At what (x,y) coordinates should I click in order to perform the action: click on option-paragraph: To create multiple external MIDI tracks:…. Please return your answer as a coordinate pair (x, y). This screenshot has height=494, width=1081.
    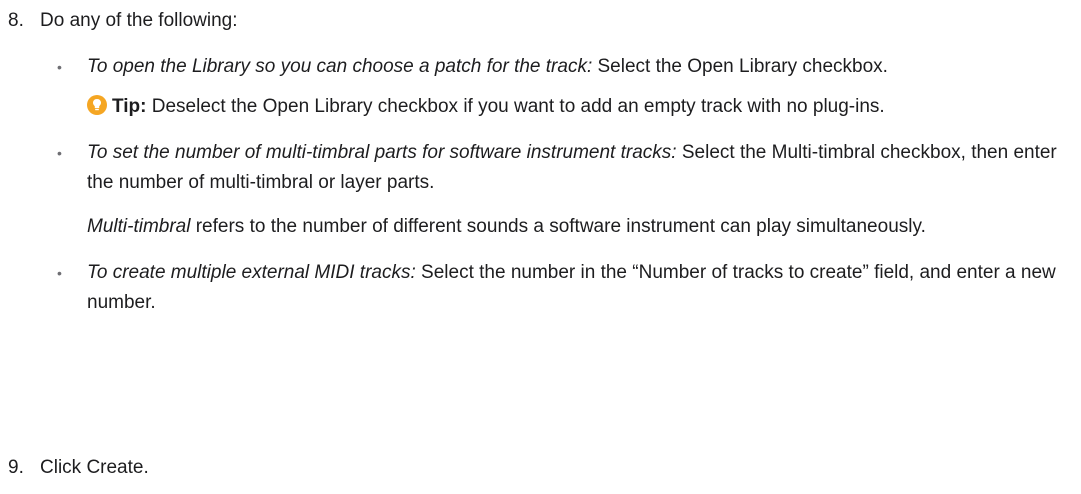
    Looking at the image, I should click on (574, 288).